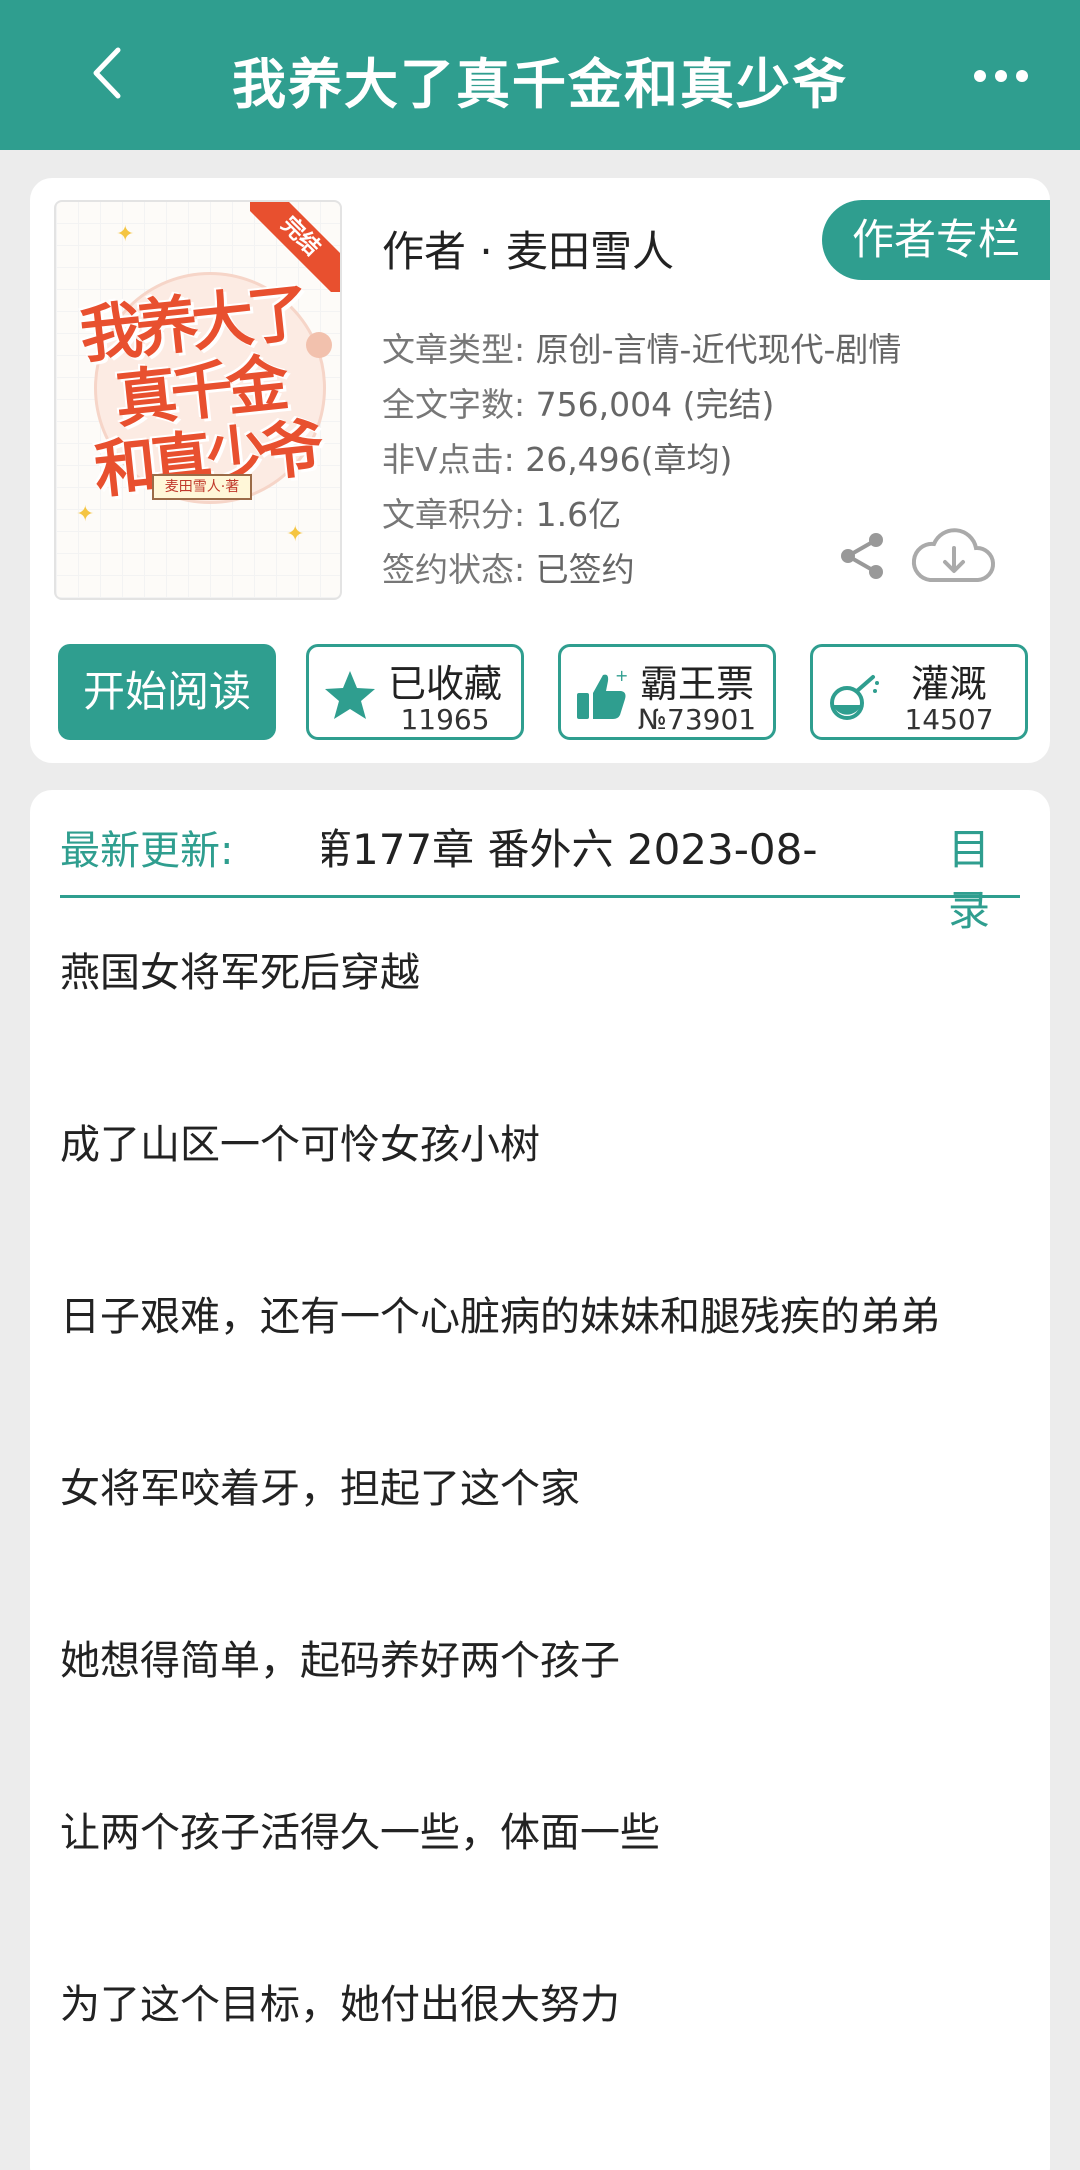 This screenshot has height=2170, width=1080. Describe the element at coordinates (629, 459) in the screenshot. I see `meta-value: 26,496(章均)` at that location.